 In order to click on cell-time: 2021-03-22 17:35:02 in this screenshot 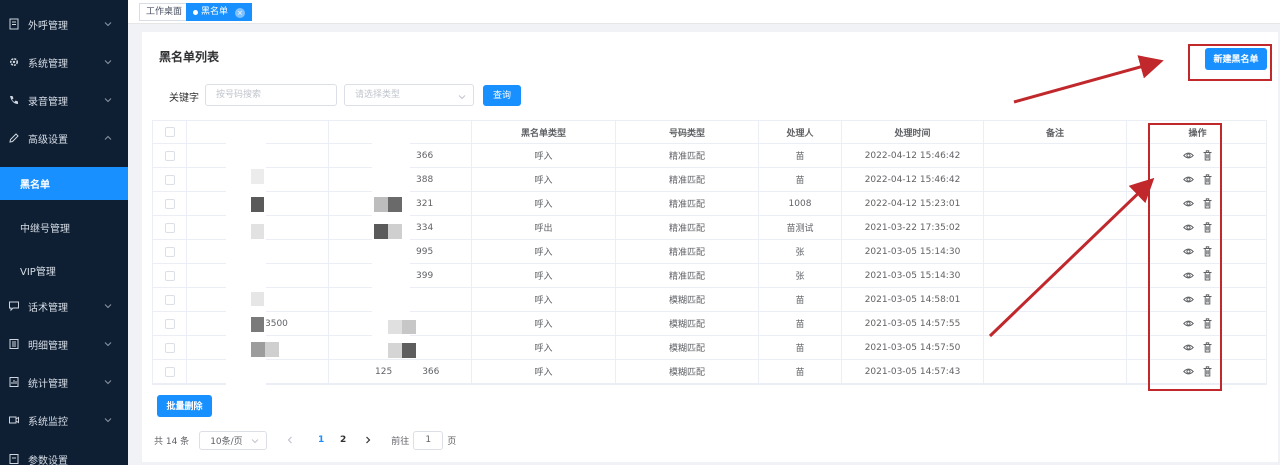, I will do `click(913, 227)`.